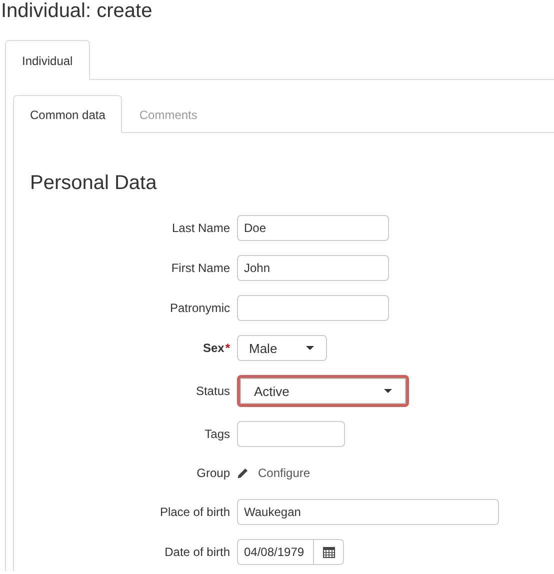 Image resolution: width=554 pixels, height=574 pixels. Describe the element at coordinates (199, 308) in the screenshot. I see `field-label: Patronymic` at that location.